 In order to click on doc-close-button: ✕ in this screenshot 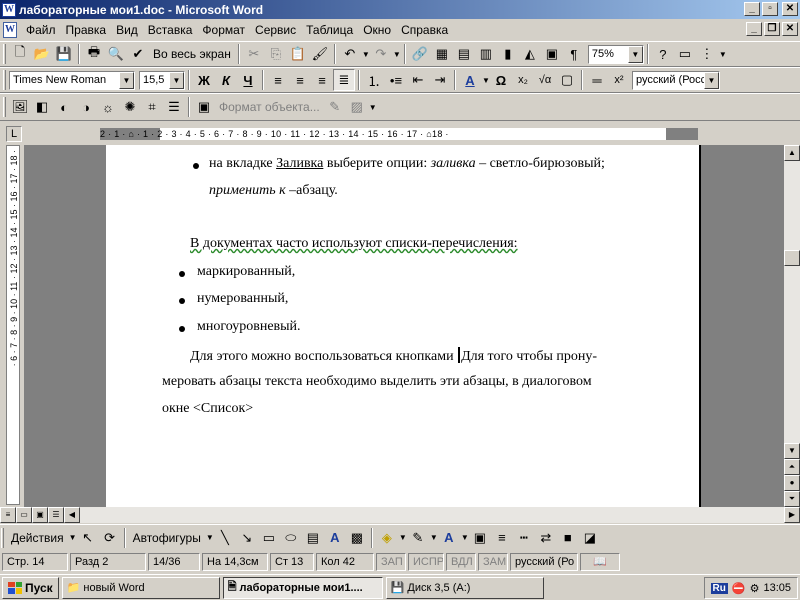, I will do `click(790, 29)`.